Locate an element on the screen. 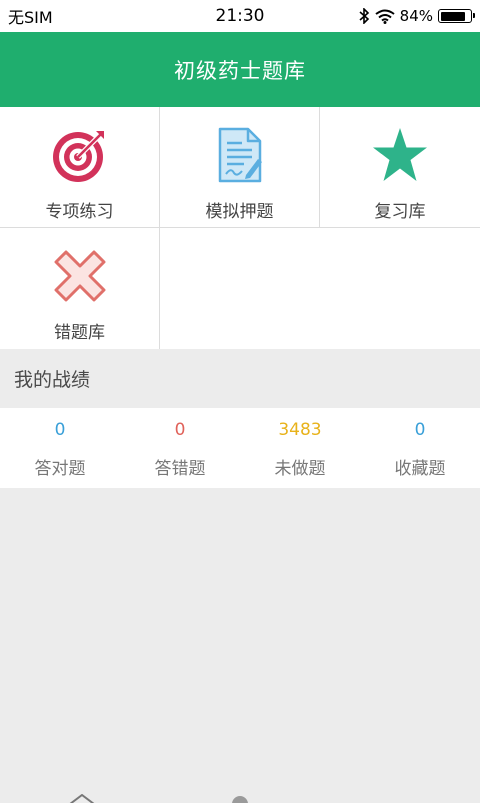 This screenshot has height=803, width=480. target-icon is located at coordinates (78, 156).